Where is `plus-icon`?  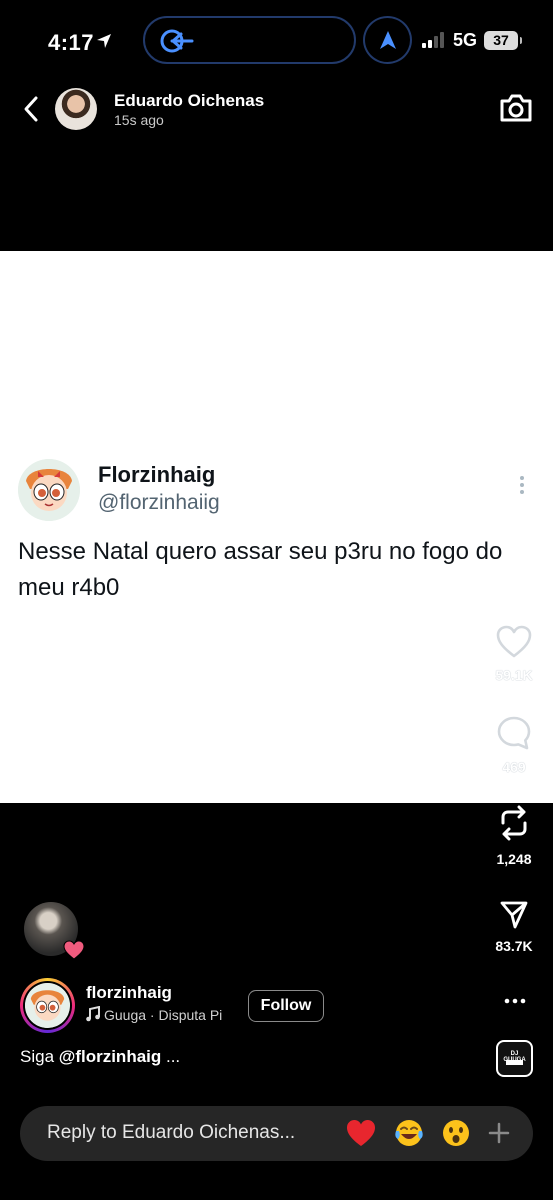 plus-icon is located at coordinates (499, 1133).